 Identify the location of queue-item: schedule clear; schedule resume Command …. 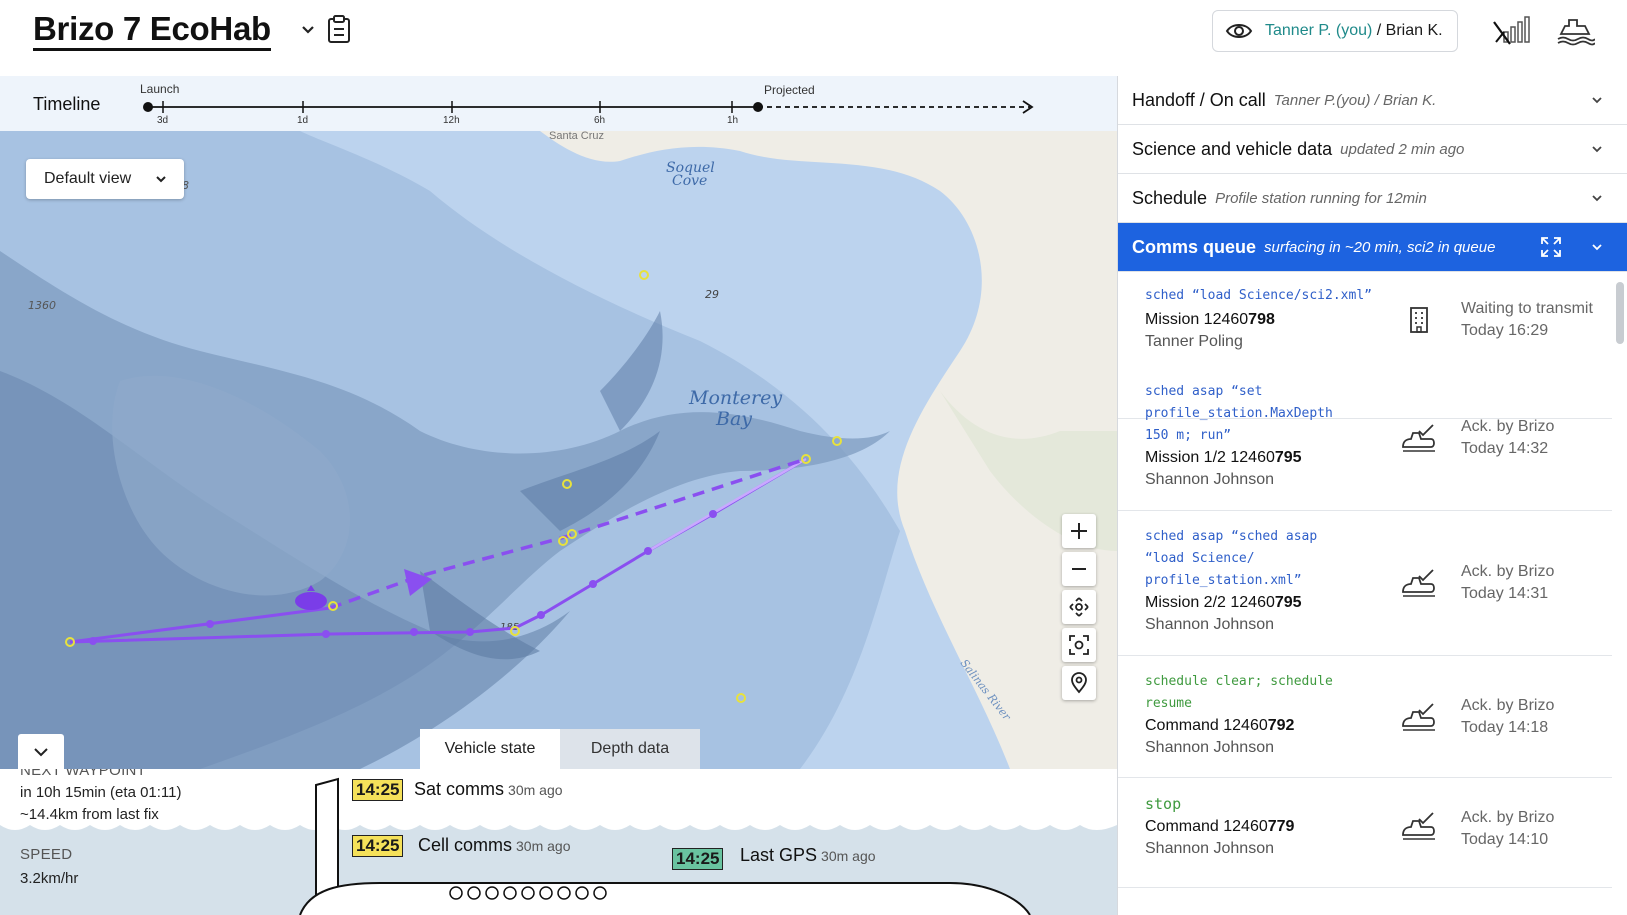
(1365, 717).